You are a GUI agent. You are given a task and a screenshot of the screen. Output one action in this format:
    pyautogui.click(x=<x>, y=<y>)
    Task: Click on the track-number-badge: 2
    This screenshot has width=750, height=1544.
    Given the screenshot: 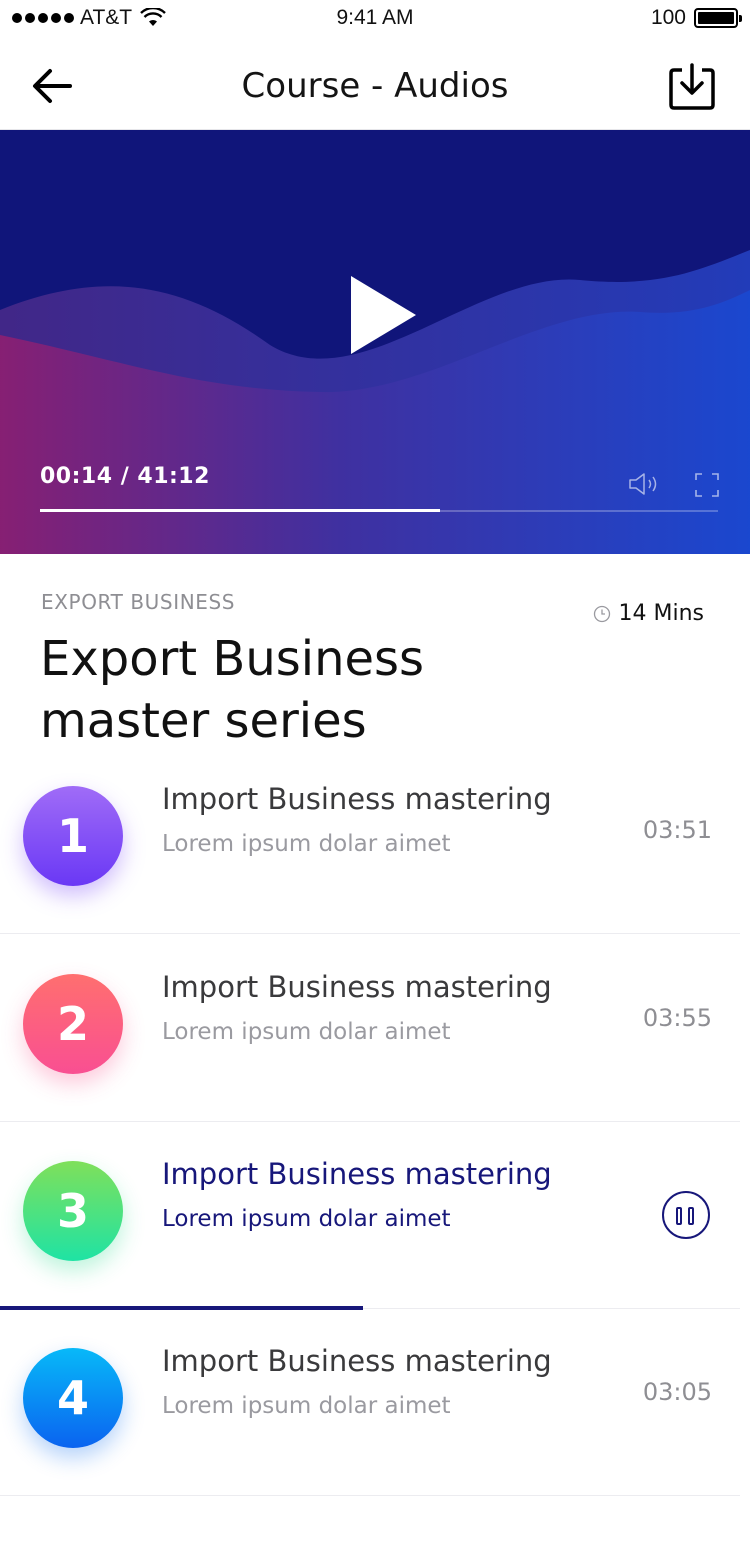 What is the action you would take?
    pyautogui.click(x=73, y=1024)
    